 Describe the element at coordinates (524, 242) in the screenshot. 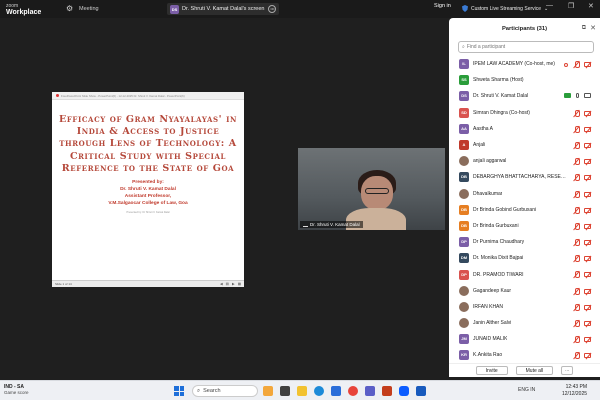

I see `participant-row: DP Dr Purnima Chaudhary` at that location.